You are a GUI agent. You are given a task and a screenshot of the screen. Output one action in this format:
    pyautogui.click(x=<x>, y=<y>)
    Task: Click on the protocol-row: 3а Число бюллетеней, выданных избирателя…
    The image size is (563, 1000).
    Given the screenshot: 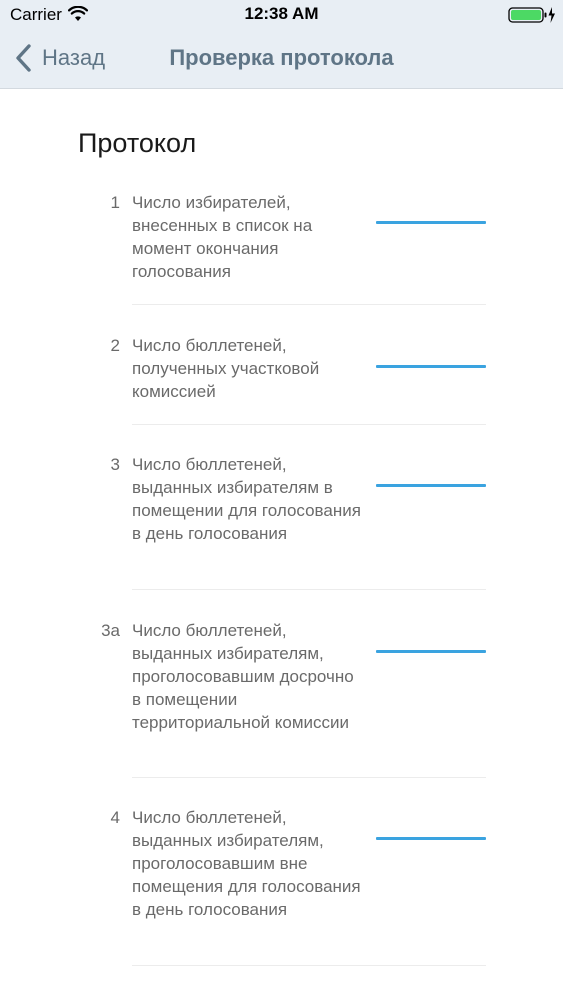 What is the action you would take?
    pyautogui.click(x=282, y=698)
    